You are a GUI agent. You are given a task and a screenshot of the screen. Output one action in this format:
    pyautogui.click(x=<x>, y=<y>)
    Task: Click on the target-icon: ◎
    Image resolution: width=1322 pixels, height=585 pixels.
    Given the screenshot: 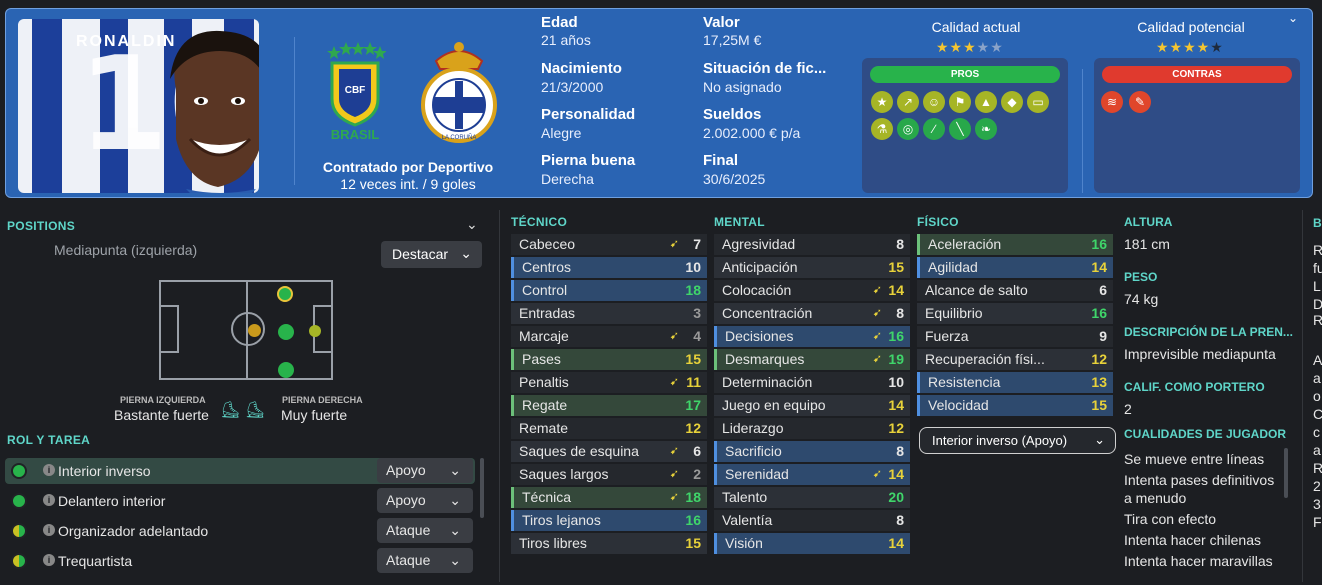 What is the action you would take?
    pyautogui.click(x=908, y=129)
    